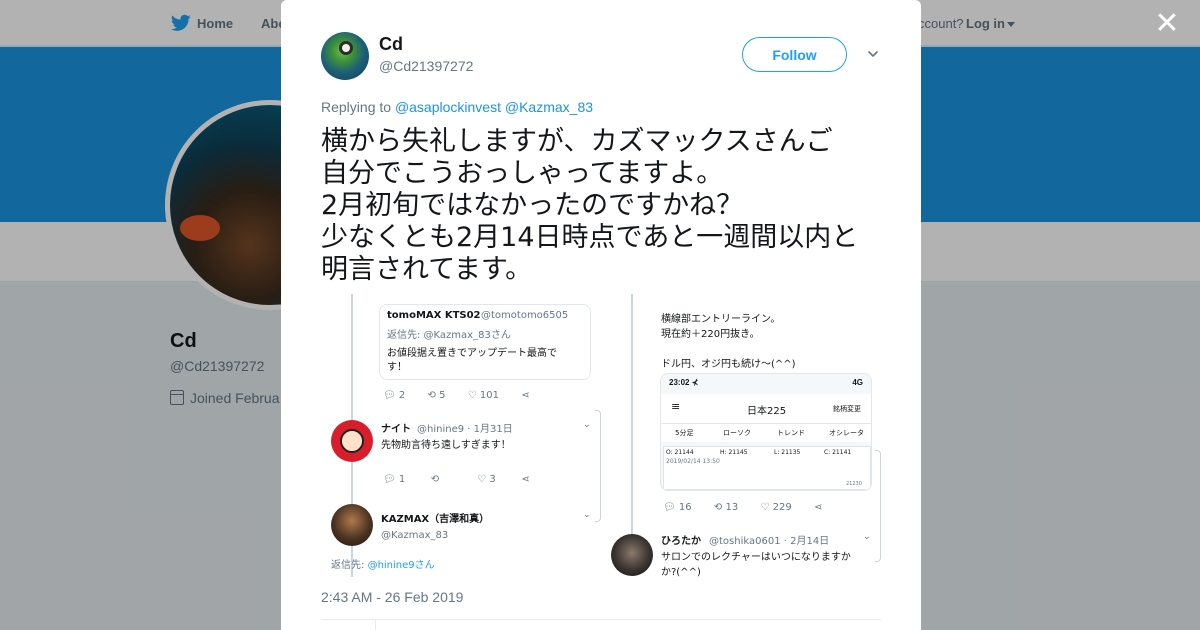 The image size is (1200, 630). Describe the element at coordinates (782, 507) in the screenshot. I see `like-count: 229` at that location.